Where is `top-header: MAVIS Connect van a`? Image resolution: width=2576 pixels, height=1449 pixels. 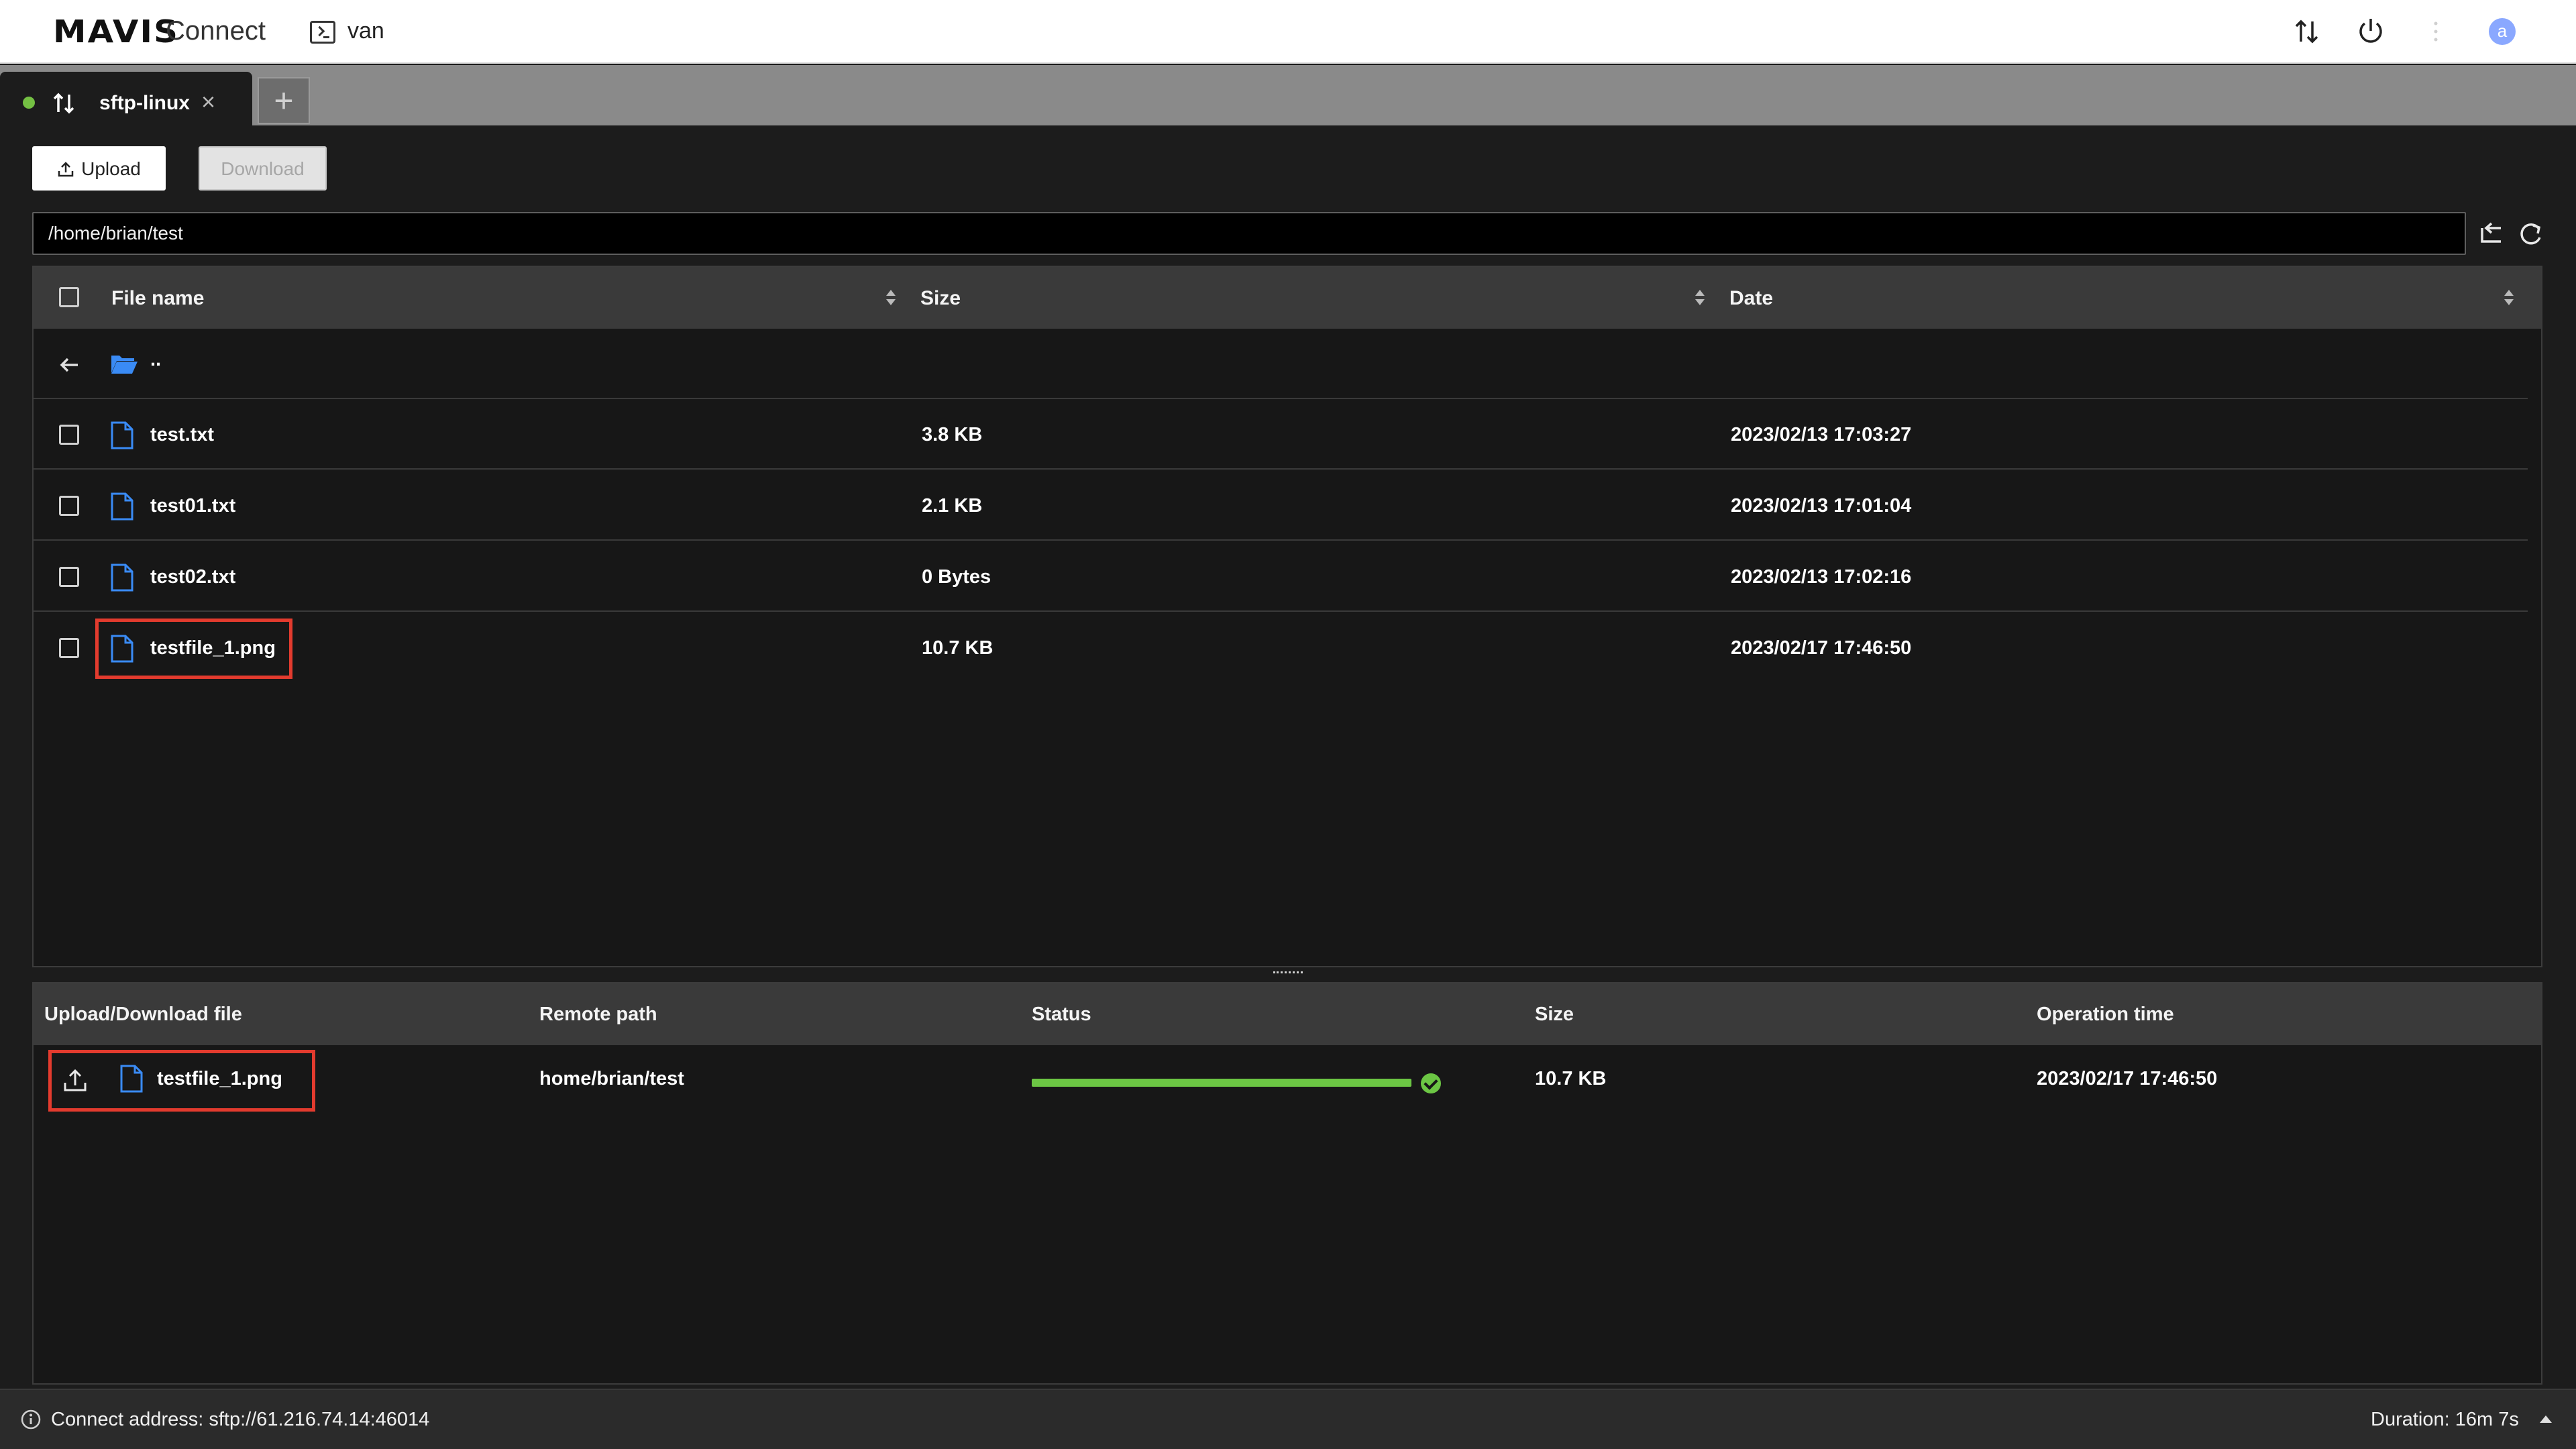
top-header: MAVIS Connect van a is located at coordinates (1288, 32).